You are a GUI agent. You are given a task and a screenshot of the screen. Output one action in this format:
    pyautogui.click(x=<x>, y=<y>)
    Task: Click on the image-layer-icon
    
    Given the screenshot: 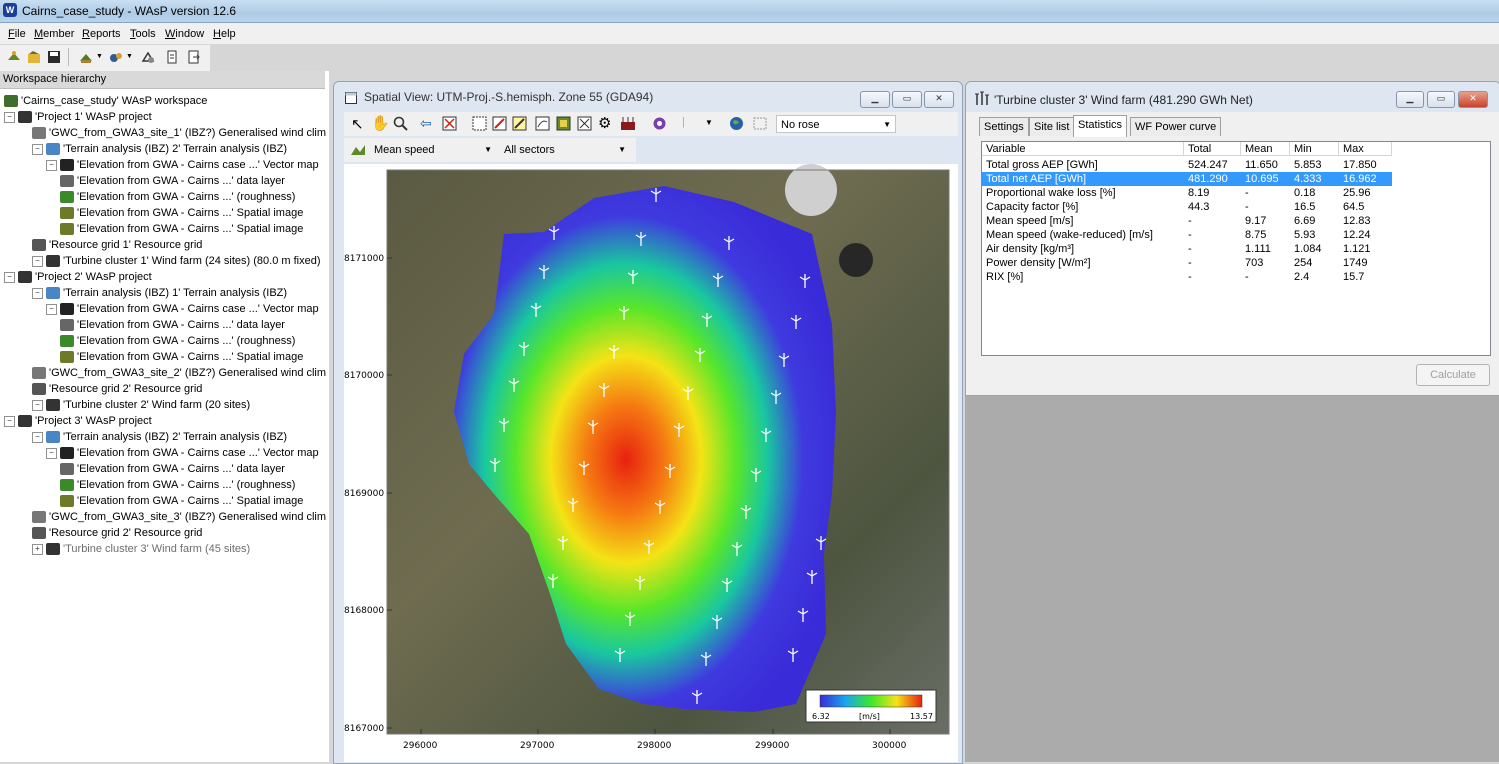 What is the action you would take?
    pyautogui.click(x=563, y=123)
    